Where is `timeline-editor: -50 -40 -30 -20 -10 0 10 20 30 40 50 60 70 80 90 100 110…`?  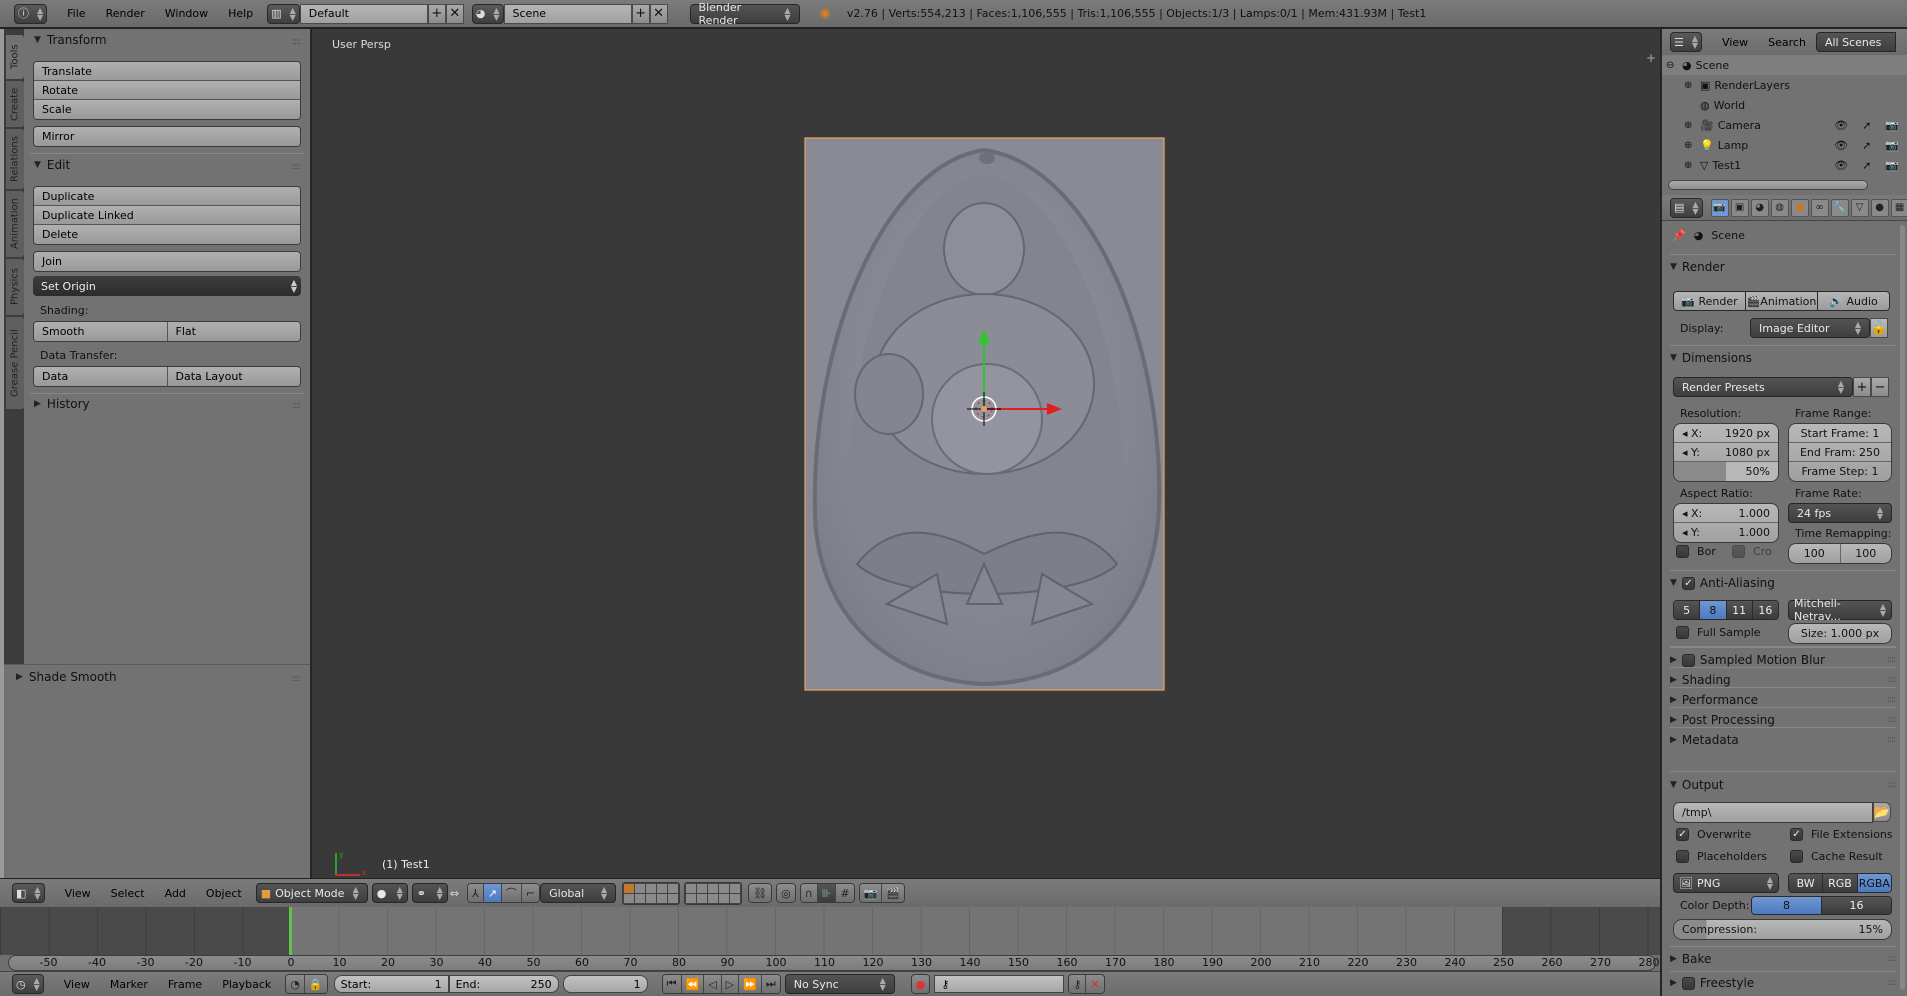 timeline-editor: -50 -40 -30 -20 -10 0 10 20 30 40 50 60 70 80 90 100 110… is located at coordinates (830, 951).